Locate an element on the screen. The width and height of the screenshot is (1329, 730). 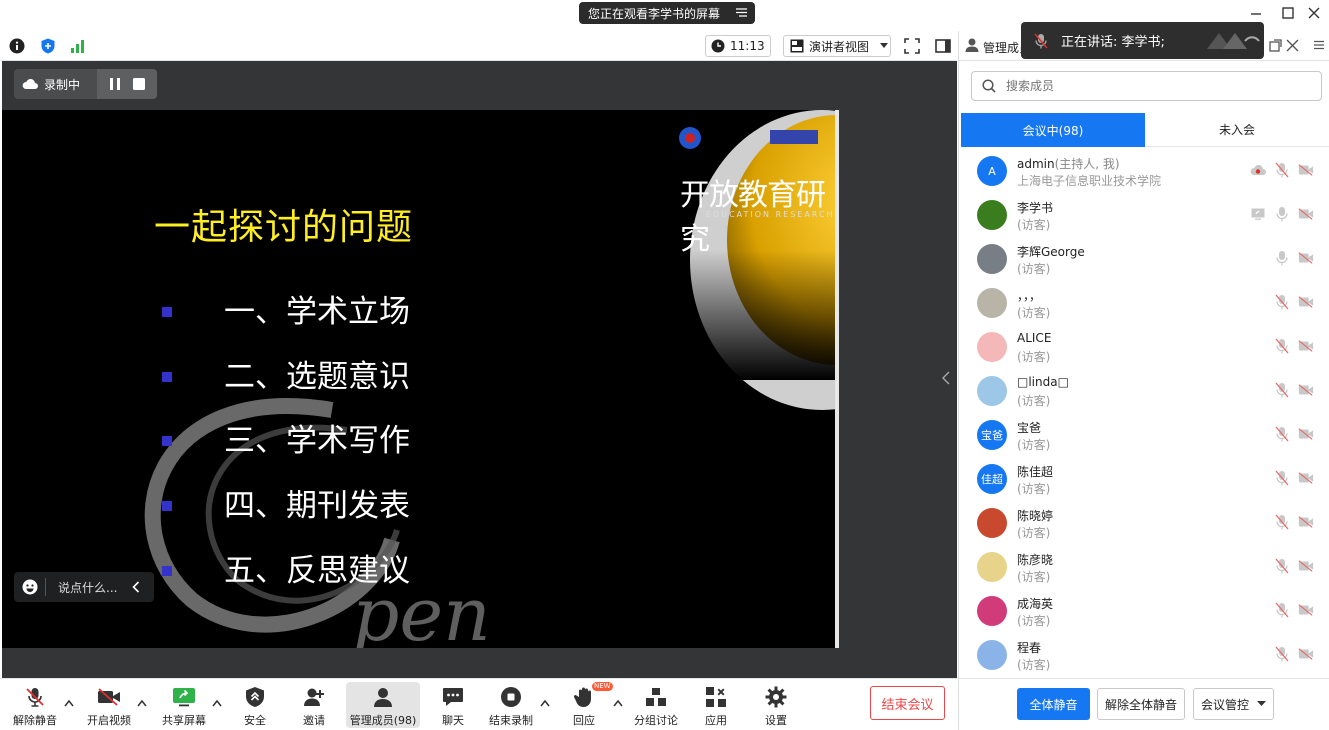
invite-button: 邀请 is located at coordinates (314, 705).